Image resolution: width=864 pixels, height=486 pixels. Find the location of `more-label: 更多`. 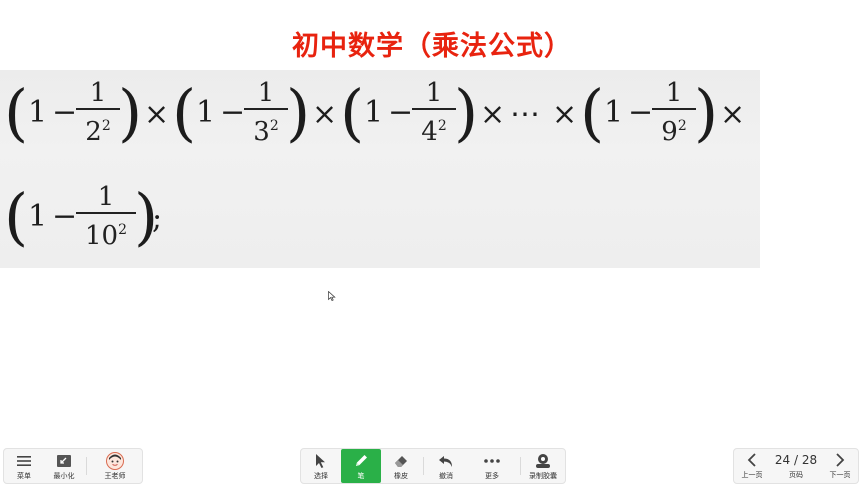

more-label: 更多 is located at coordinates (492, 476).